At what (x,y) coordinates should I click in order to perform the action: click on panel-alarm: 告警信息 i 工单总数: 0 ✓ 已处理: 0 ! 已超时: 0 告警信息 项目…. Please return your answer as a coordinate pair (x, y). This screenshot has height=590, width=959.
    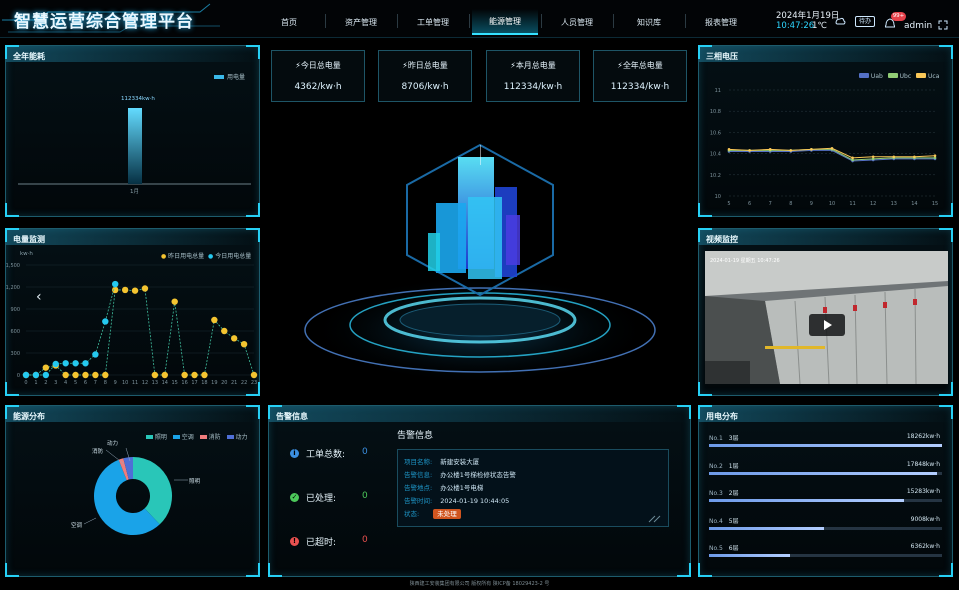
    Looking at the image, I should click on (479, 491).